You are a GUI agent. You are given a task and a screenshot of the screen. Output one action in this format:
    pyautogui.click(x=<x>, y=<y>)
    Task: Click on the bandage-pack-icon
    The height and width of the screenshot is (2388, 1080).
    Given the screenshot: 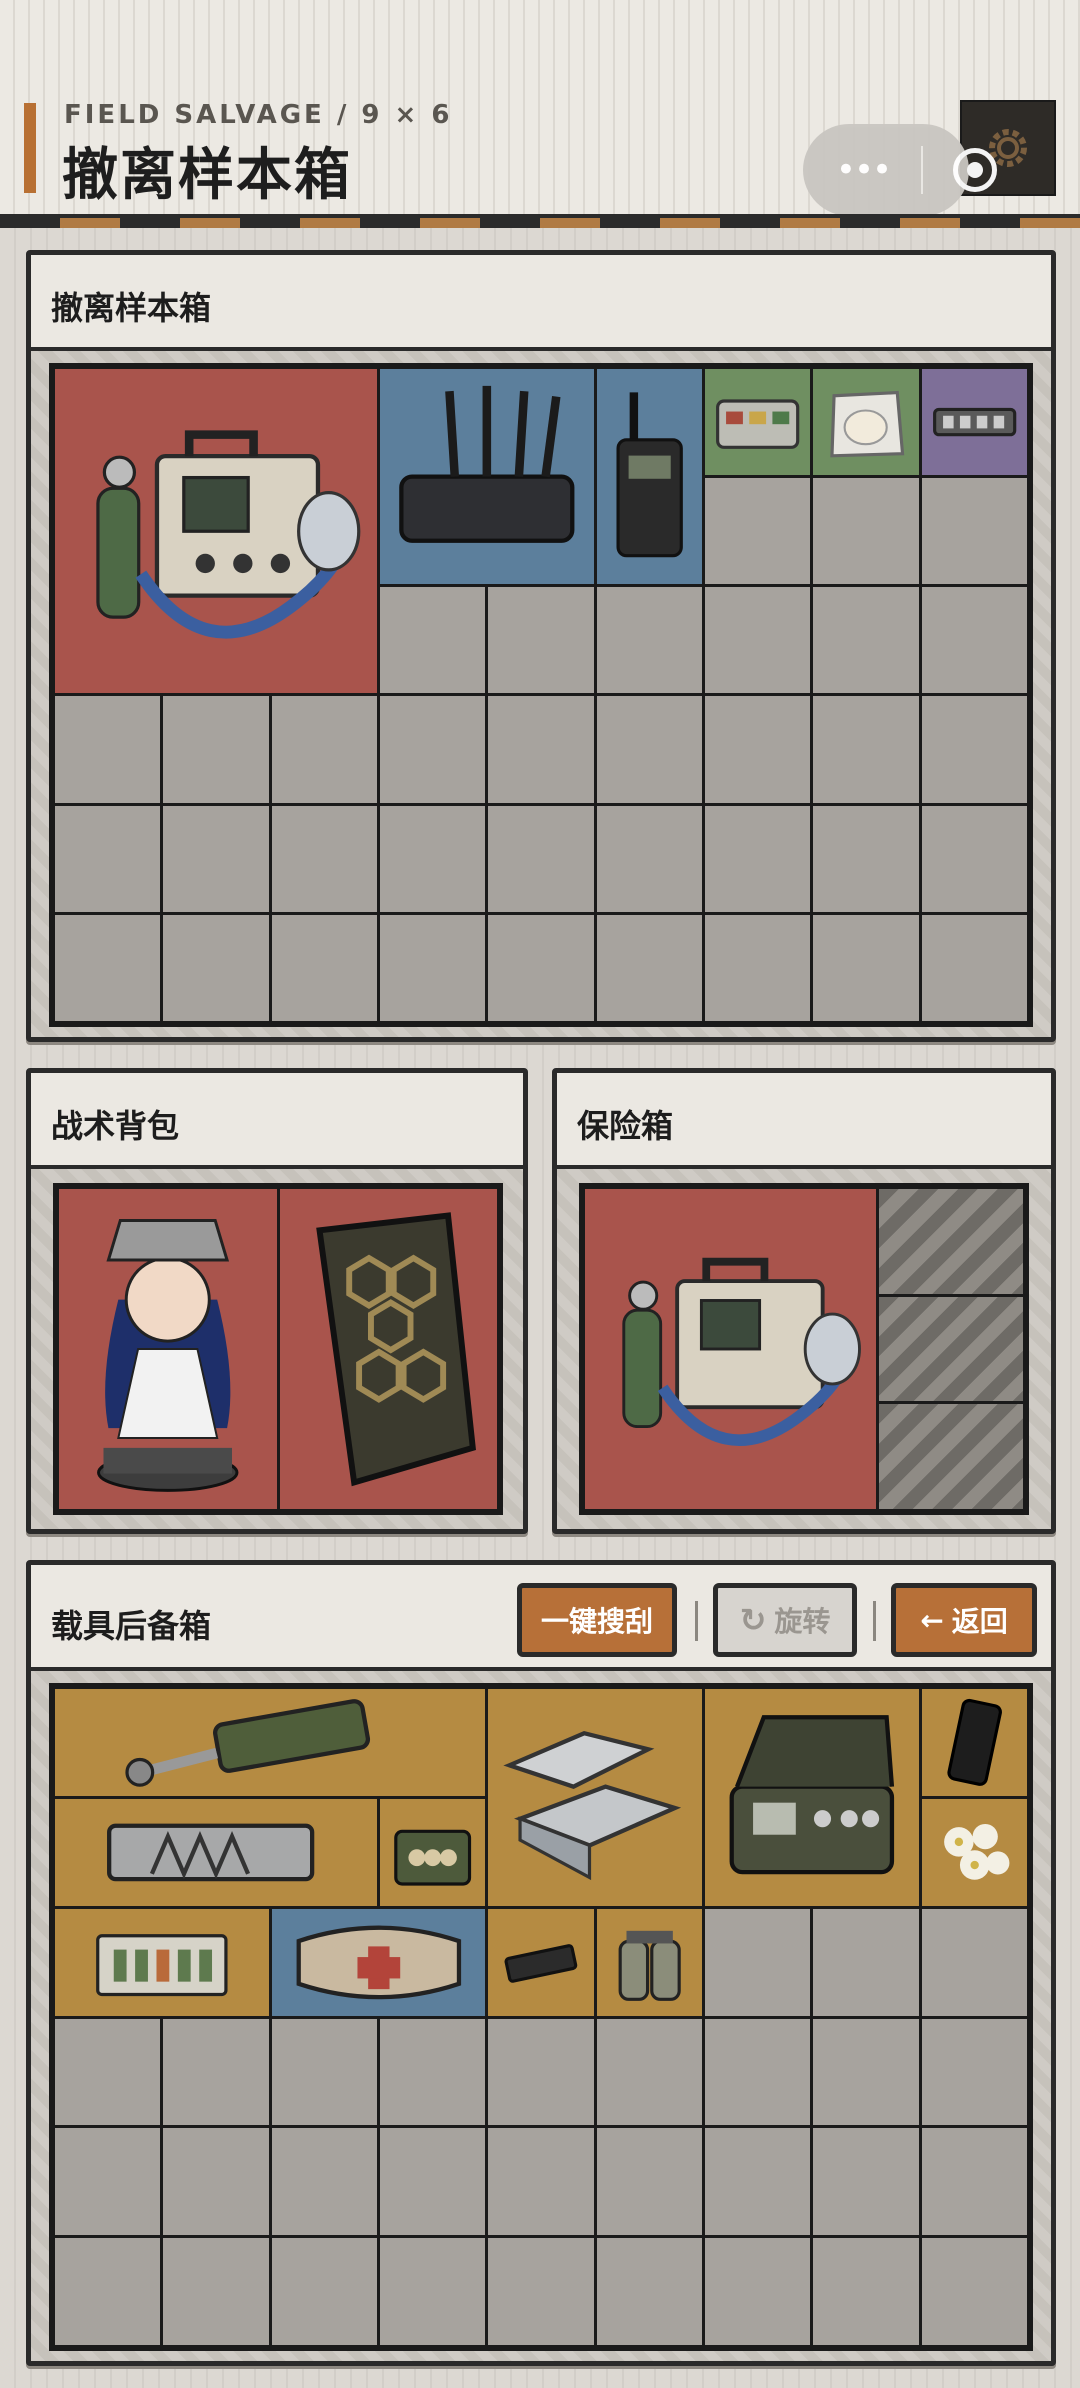 What is the action you would take?
    pyautogui.click(x=867, y=424)
    